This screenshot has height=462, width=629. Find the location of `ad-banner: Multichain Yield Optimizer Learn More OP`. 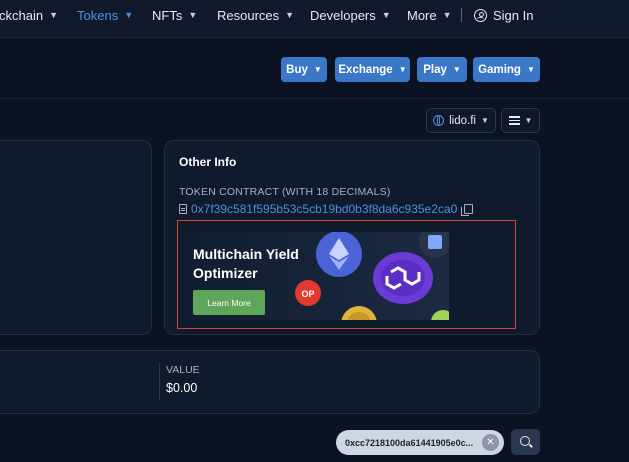

ad-banner: Multichain Yield Optimizer Learn More OP is located at coordinates (314, 276).